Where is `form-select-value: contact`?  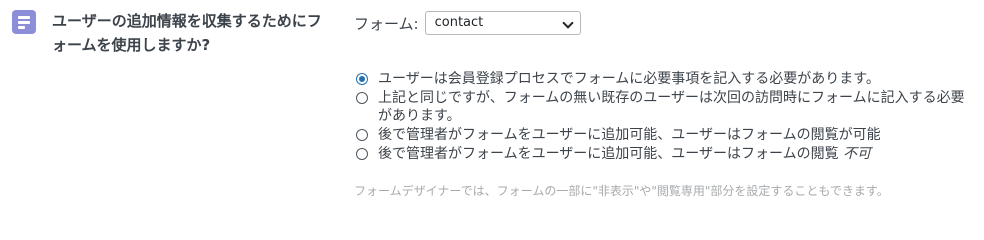
form-select-value: contact is located at coordinates (459, 22).